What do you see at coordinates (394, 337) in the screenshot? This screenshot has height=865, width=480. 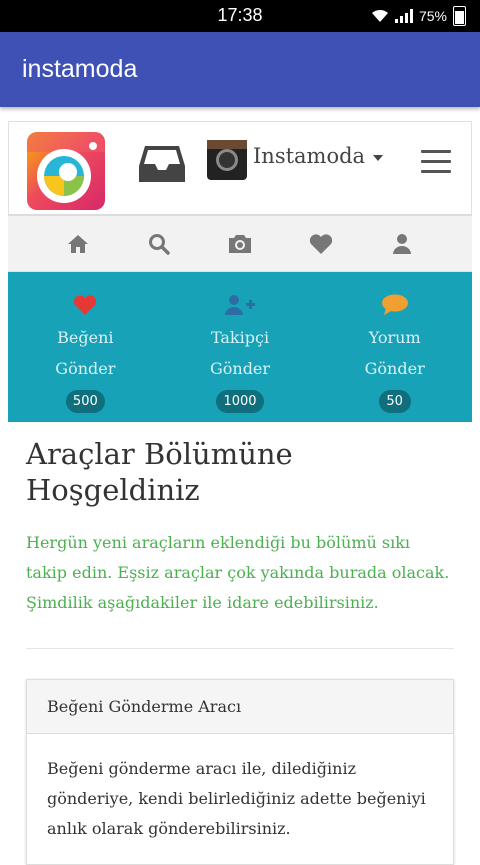 I see `service-label-line1: Yorum` at bounding box center [394, 337].